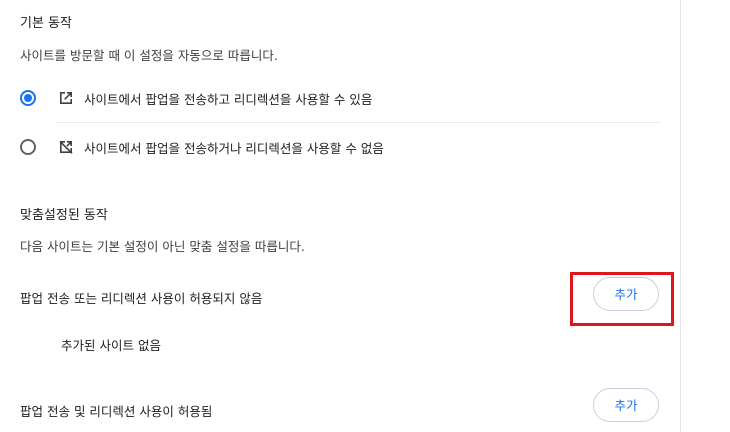 The height and width of the screenshot is (432, 730). Describe the element at coordinates (358, 122) in the screenshot. I see `option-divider` at that location.